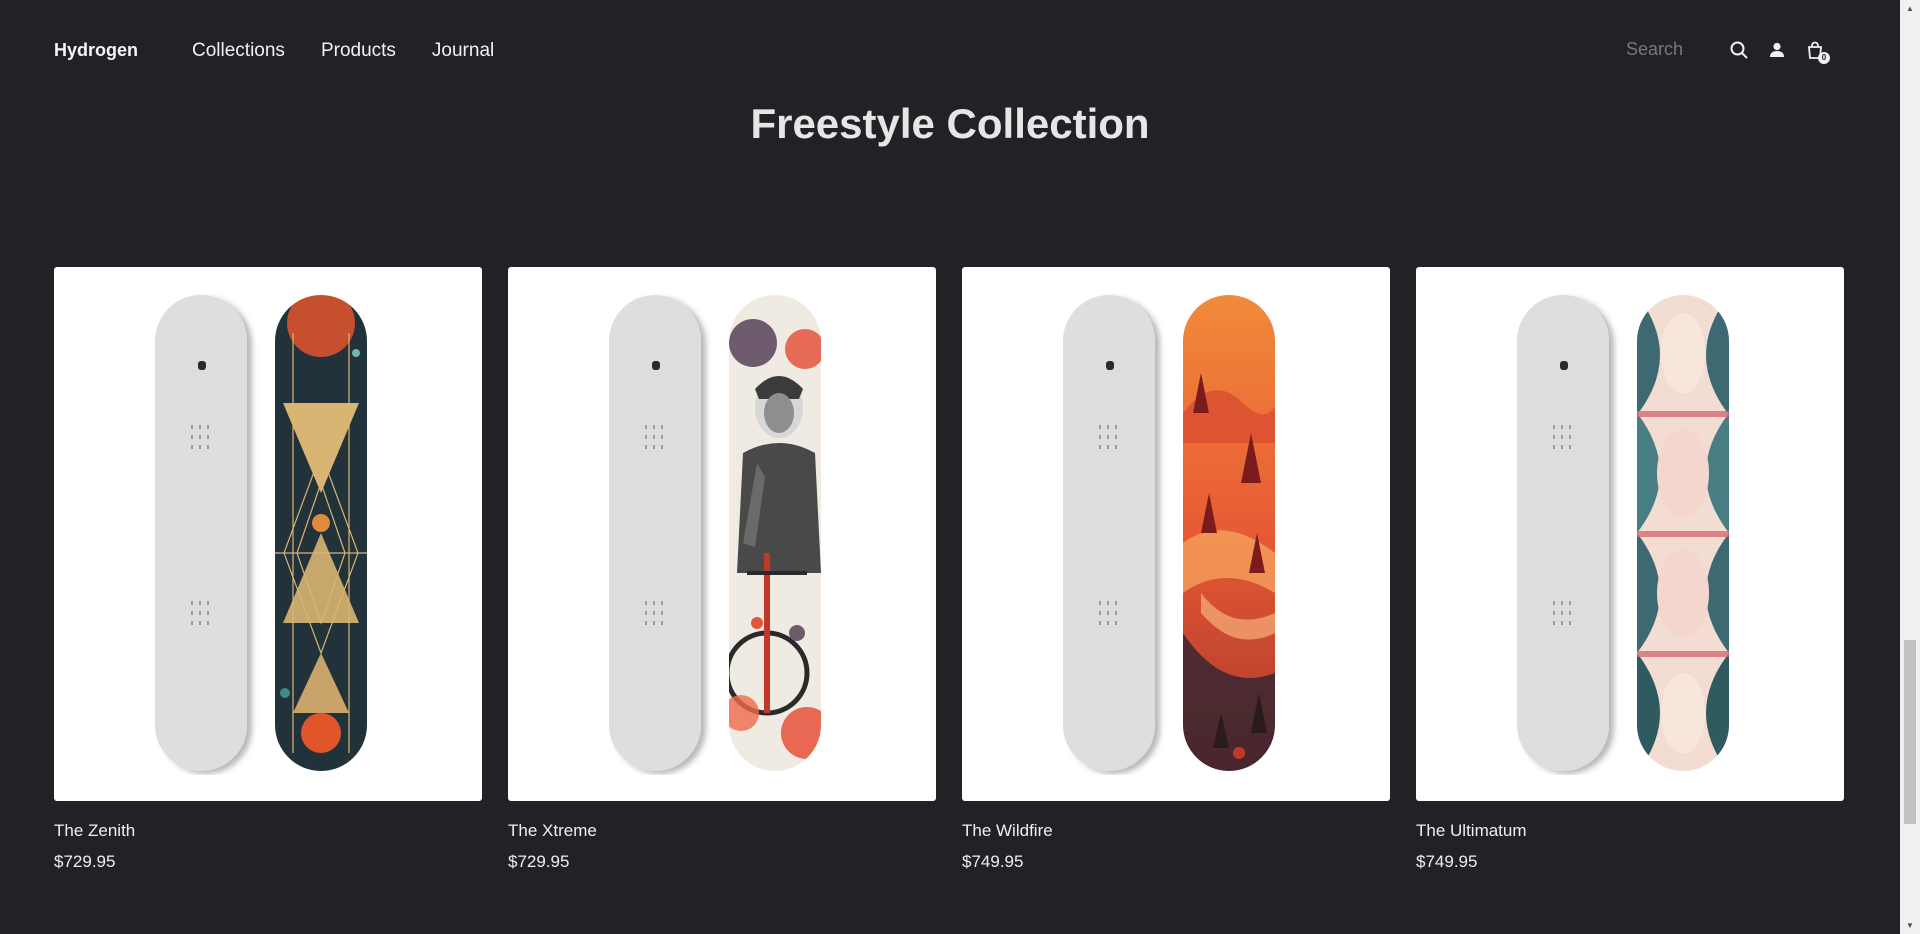  I want to click on product-card: The Wildfire $749.95, so click(1176, 569).